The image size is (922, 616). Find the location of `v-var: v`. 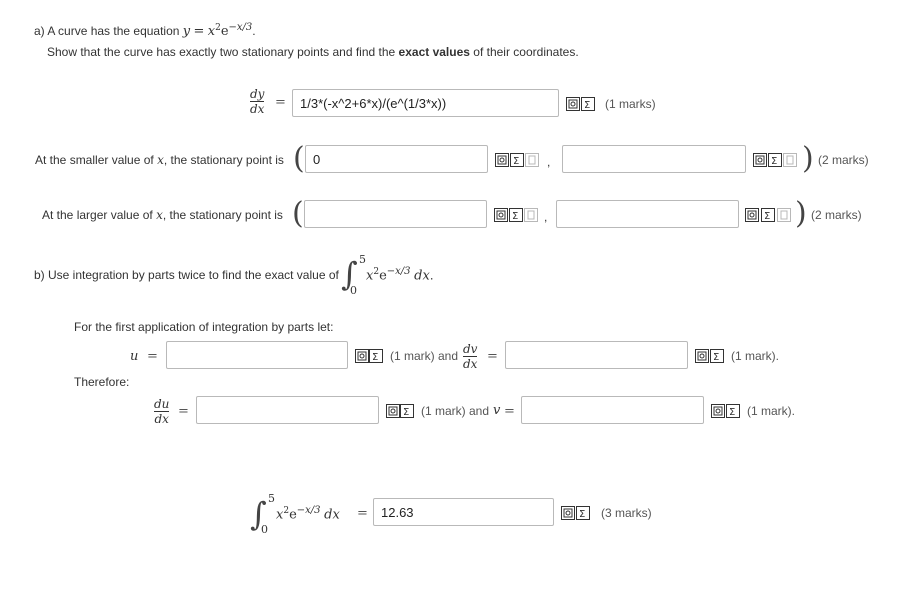

v-var: v is located at coordinates (497, 410).